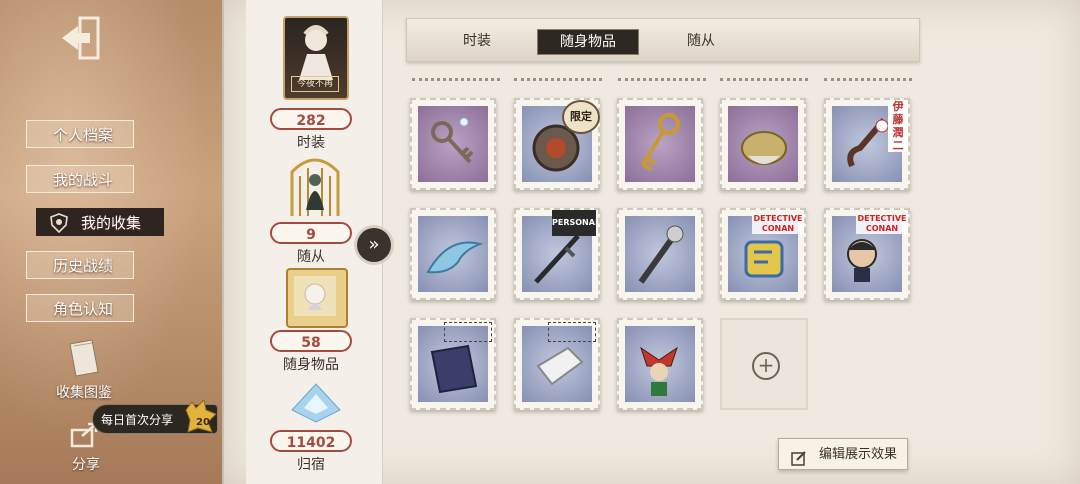 This screenshot has width=1080, height=484. Describe the element at coordinates (453, 364) in the screenshot. I see `item-stamp-notebook` at that location.